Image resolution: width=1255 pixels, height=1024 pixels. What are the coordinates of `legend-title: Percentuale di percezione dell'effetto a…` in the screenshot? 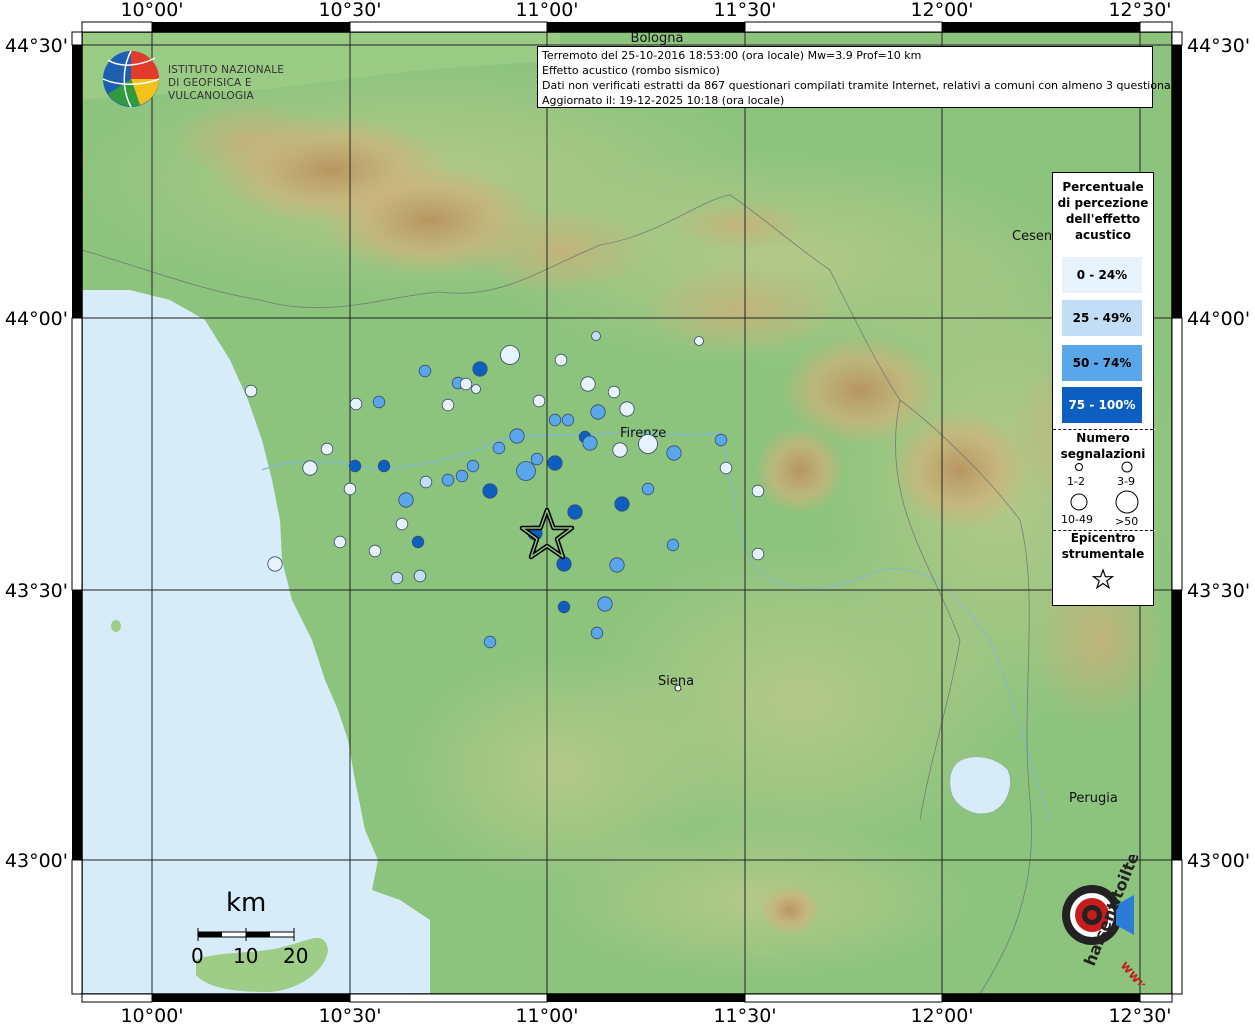 It's located at (1103, 211).